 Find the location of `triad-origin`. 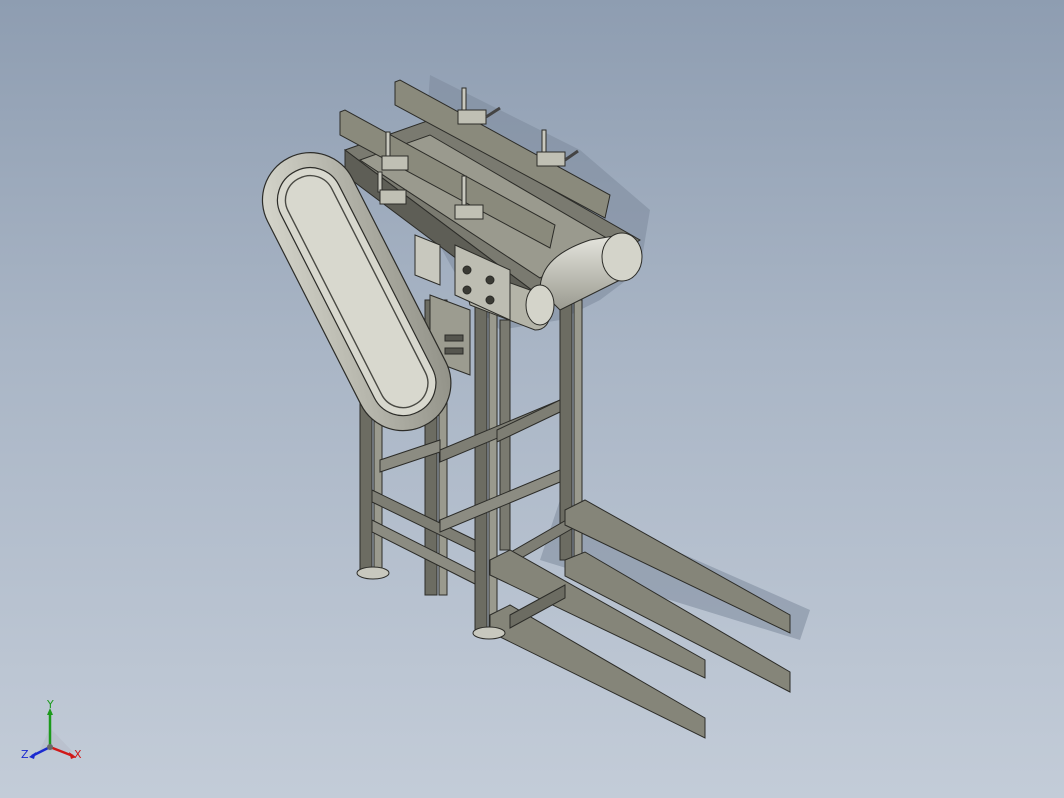

triad-origin is located at coordinates (50, 747).